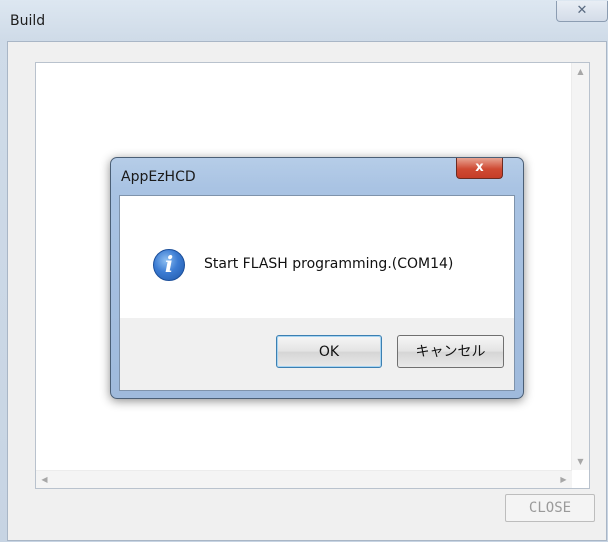 This screenshot has width=608, height=542. I want to click on window-title: Build, so click(28, 21).